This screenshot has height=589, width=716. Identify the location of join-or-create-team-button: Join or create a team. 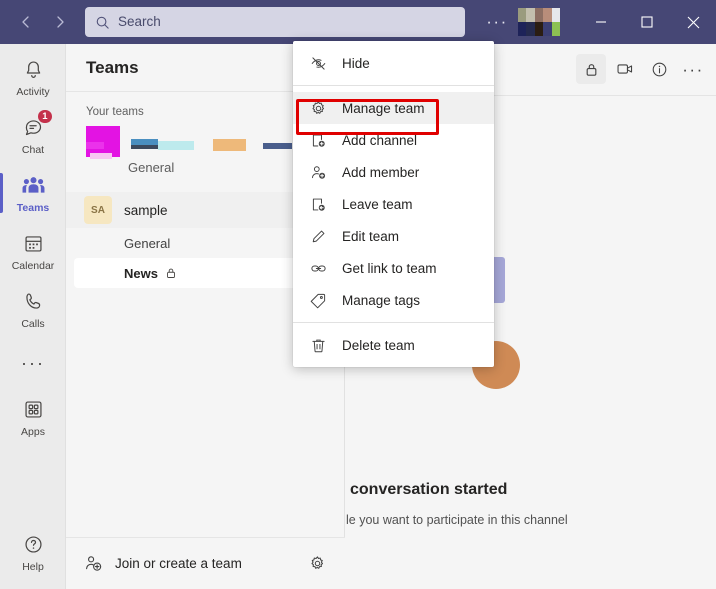
(193, 563).